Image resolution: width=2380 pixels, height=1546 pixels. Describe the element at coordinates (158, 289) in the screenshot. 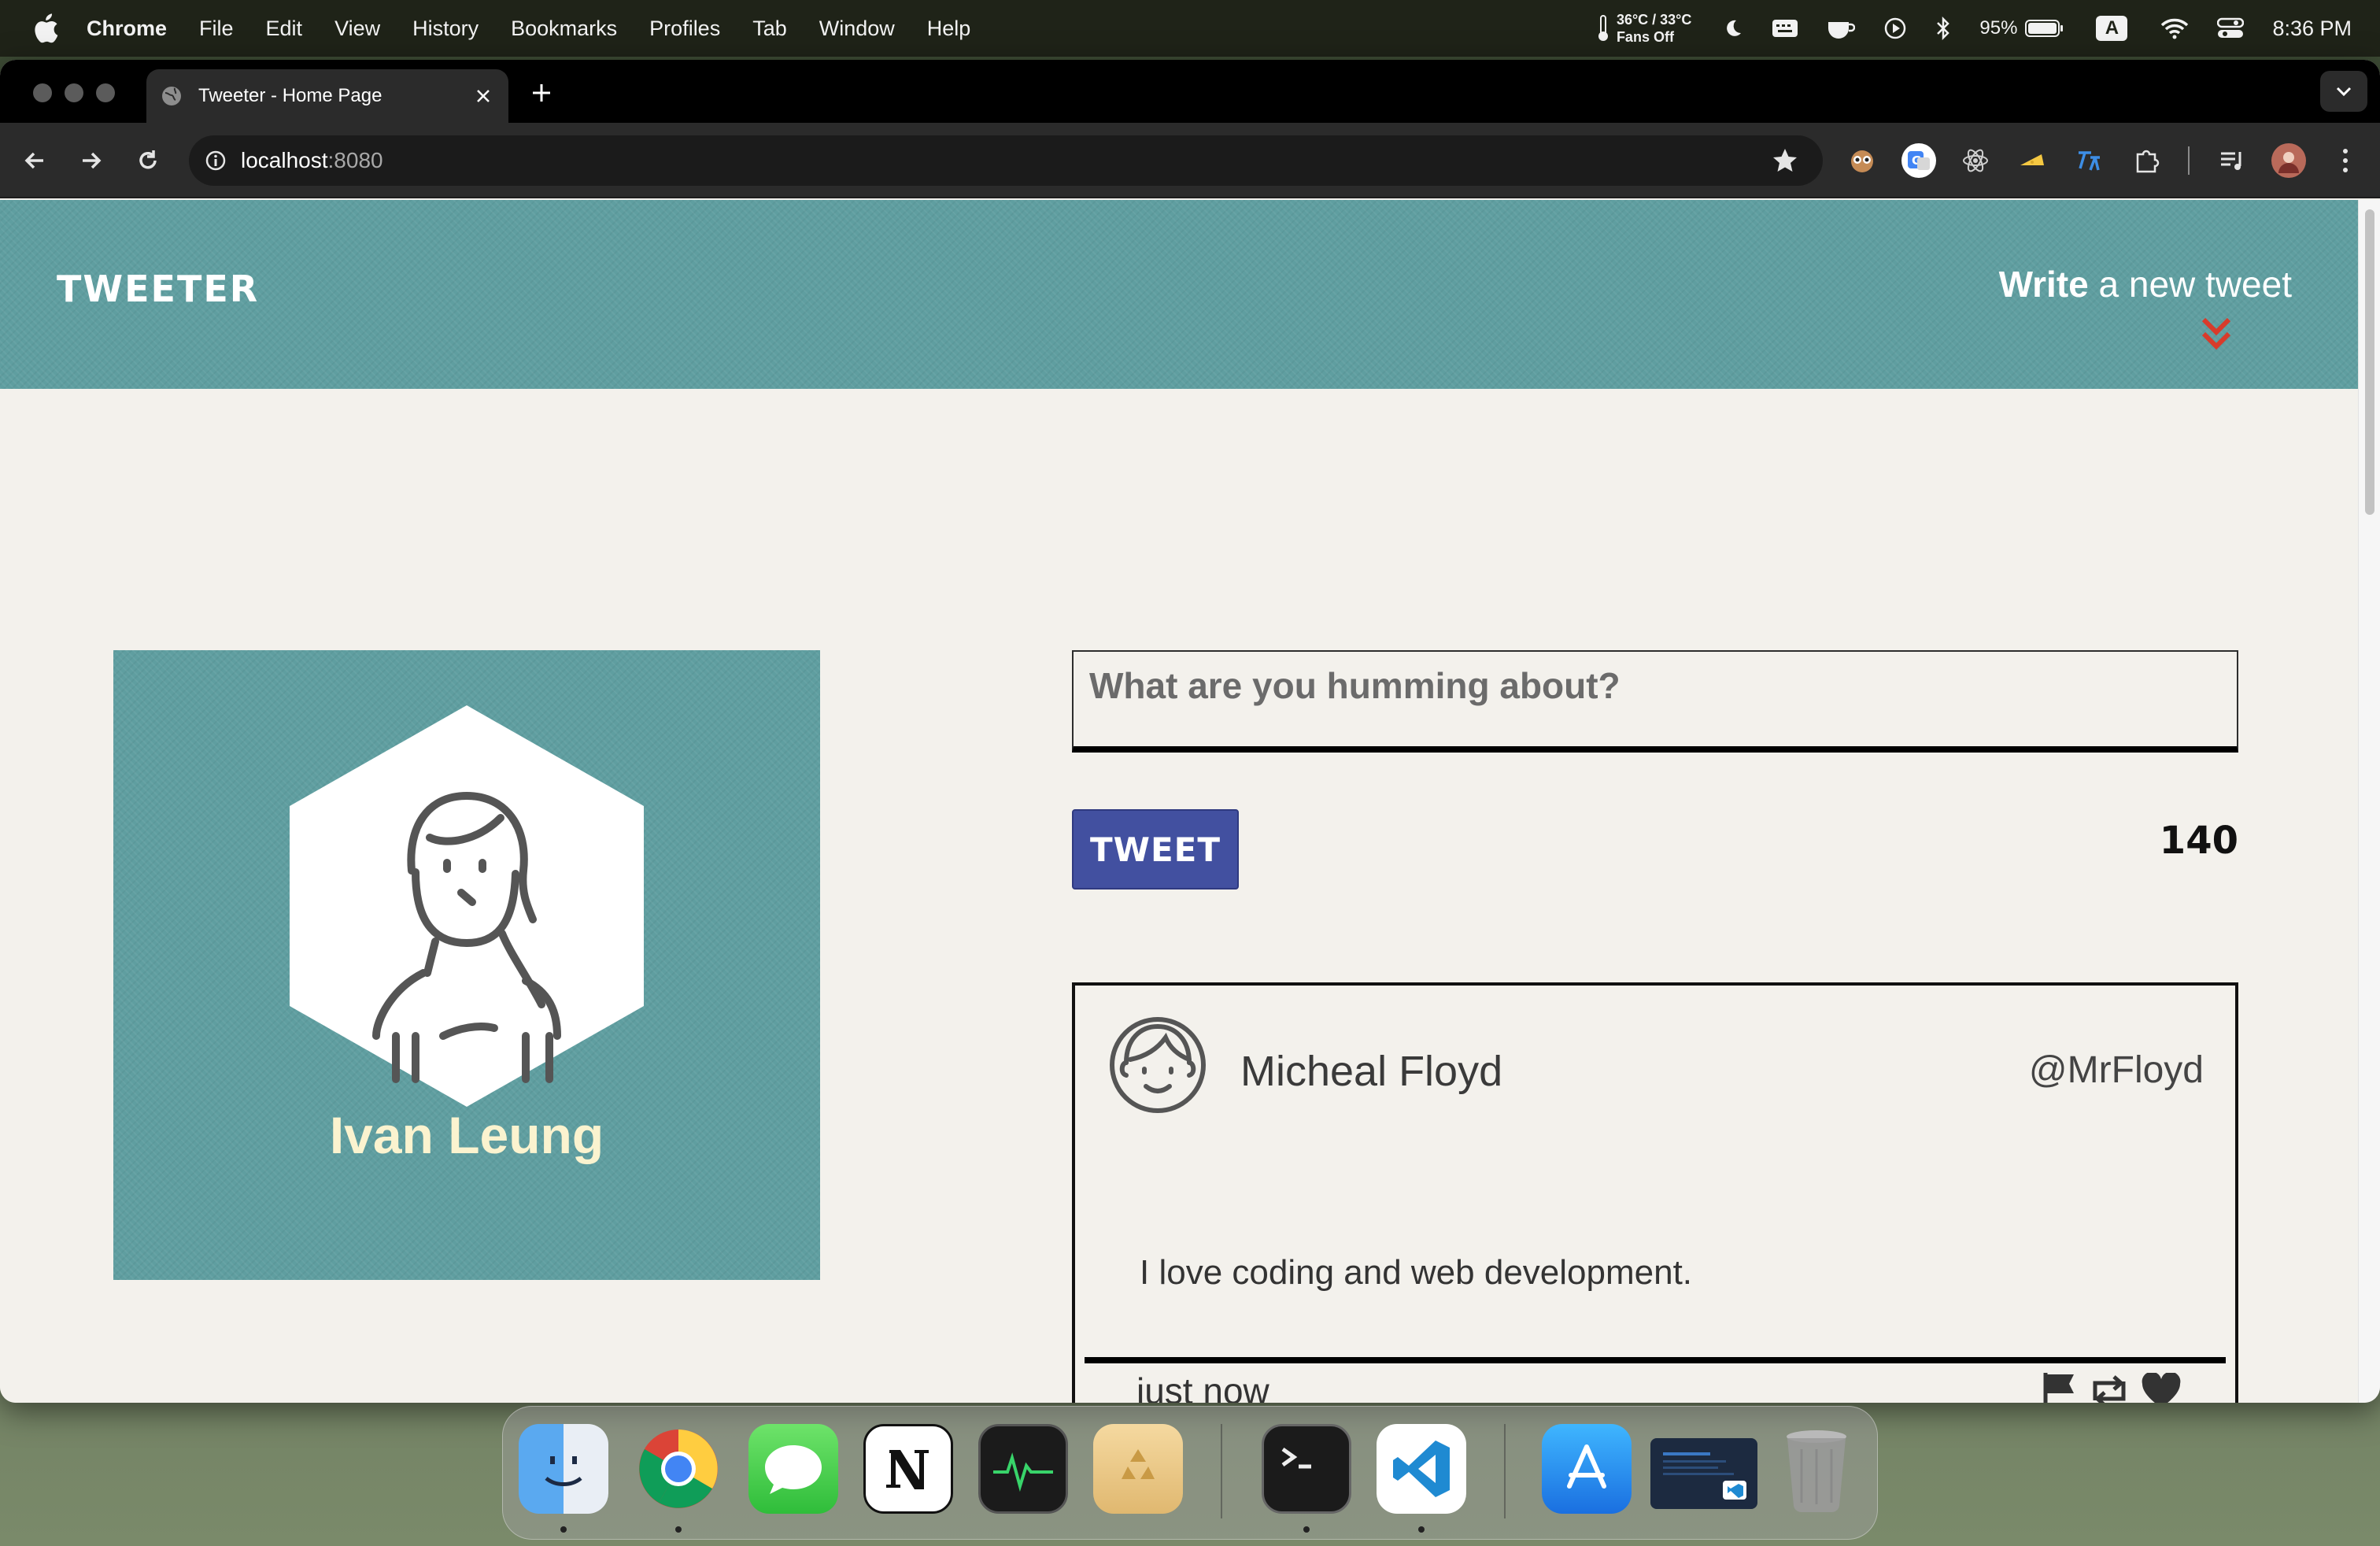

I see `site-brand: TWEETER` at that location.